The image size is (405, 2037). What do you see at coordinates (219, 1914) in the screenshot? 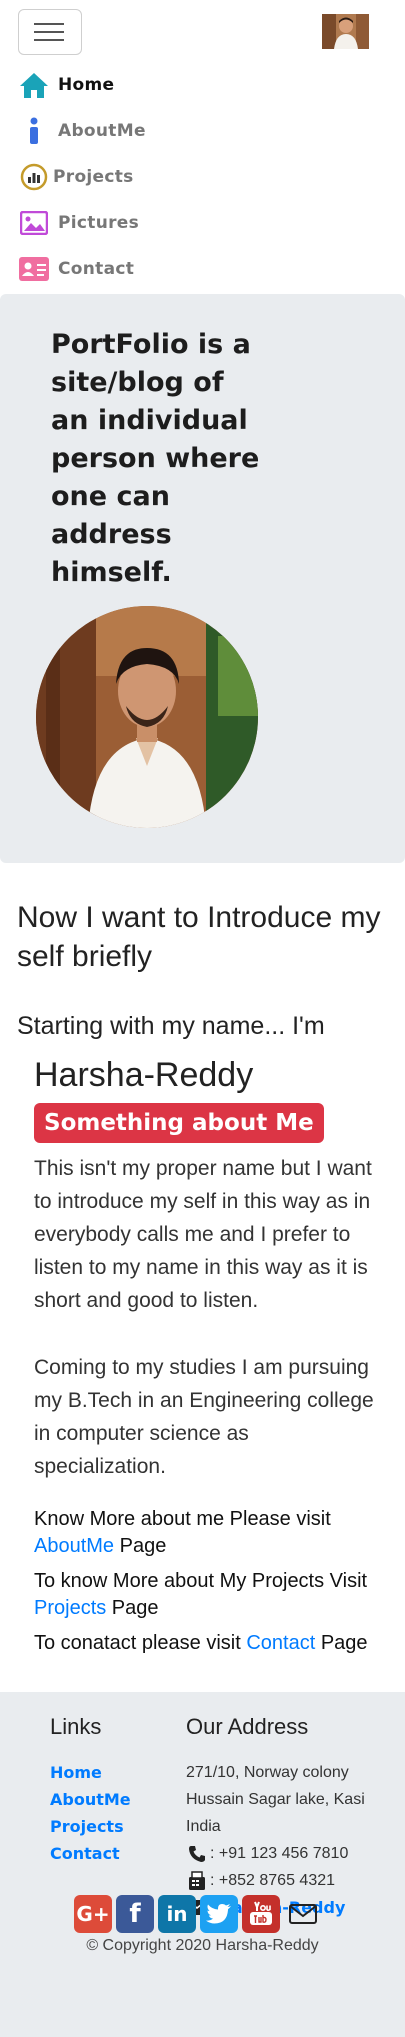
I see `twitter-icon` at bounding box center [219, 1914].